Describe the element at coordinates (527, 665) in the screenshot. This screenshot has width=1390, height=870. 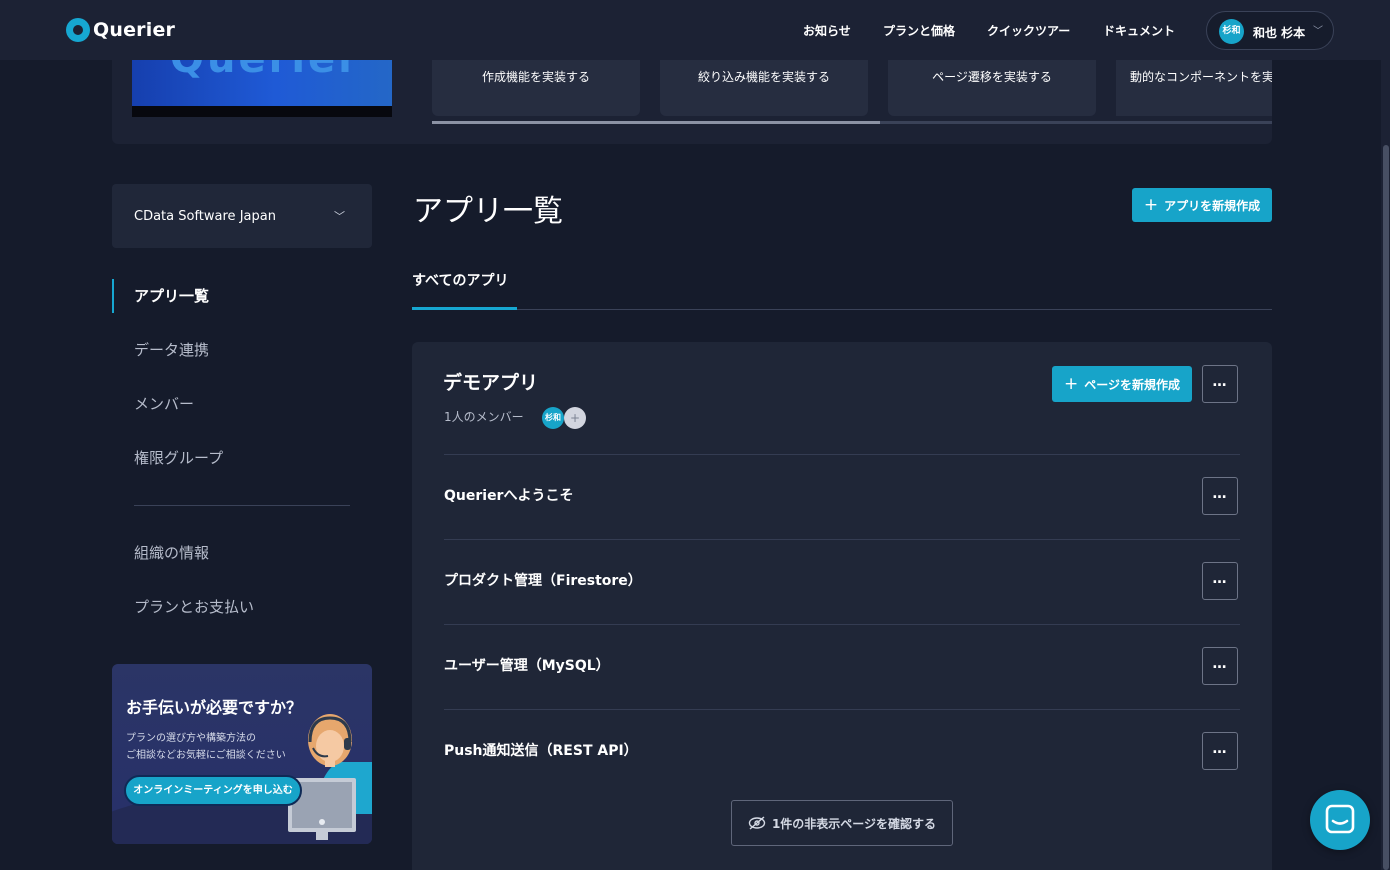
I see `page-name: ユーザー管理（MySQL）` at that location.